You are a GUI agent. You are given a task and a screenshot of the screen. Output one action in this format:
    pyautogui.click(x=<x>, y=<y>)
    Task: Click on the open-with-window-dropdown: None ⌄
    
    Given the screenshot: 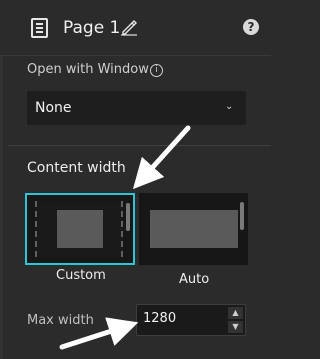 What is the action you would take?
    pyautogui.click(x=136, y=108)
    